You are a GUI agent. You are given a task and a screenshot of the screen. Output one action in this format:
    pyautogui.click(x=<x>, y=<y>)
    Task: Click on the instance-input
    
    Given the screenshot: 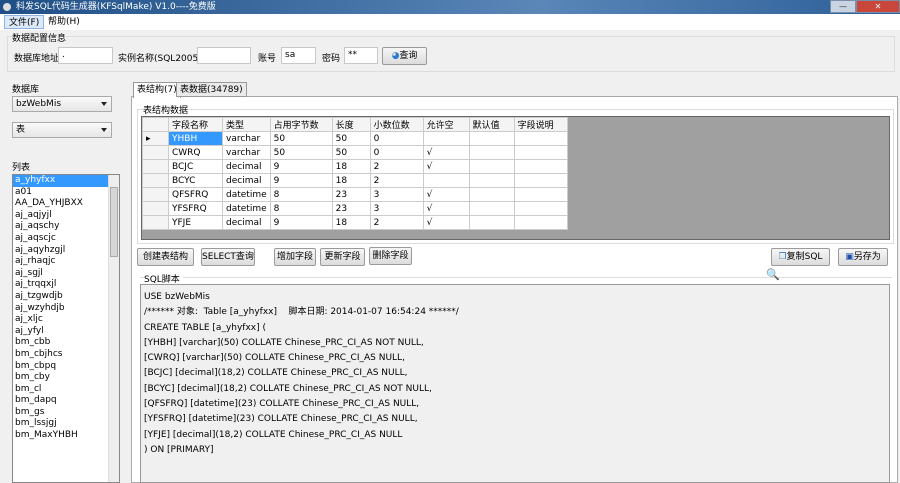 What is the action you would take?
    pyautogui.click(x=224, y=55)
    